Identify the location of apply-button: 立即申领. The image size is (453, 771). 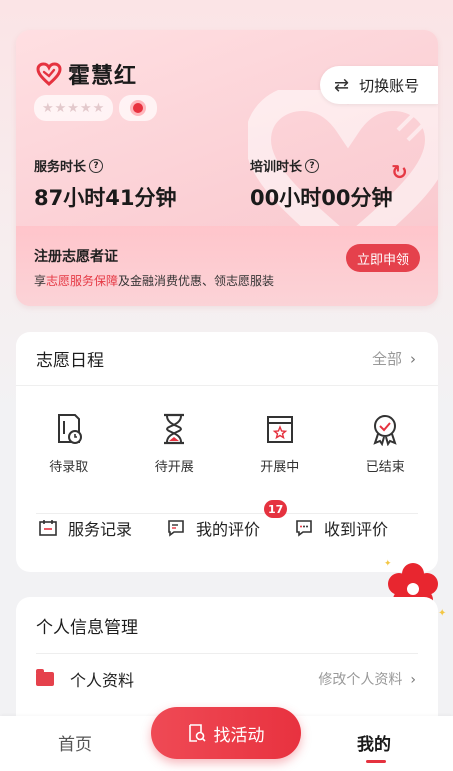
(383, 258).